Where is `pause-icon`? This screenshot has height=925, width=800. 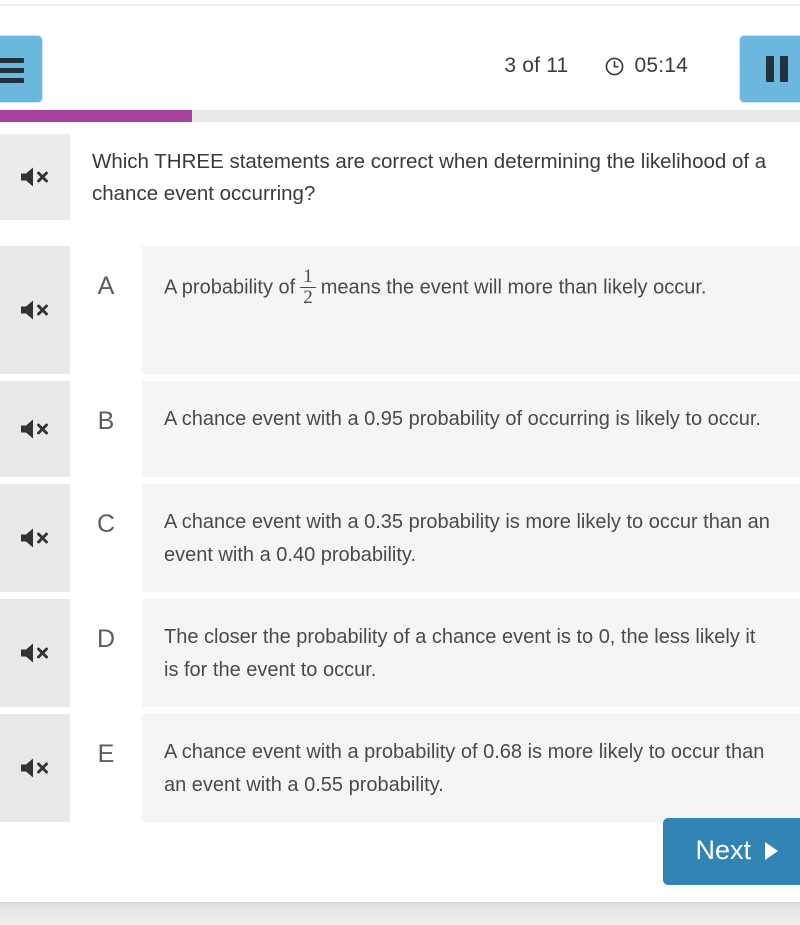
pause-icon is located at coordinates (770, 69).